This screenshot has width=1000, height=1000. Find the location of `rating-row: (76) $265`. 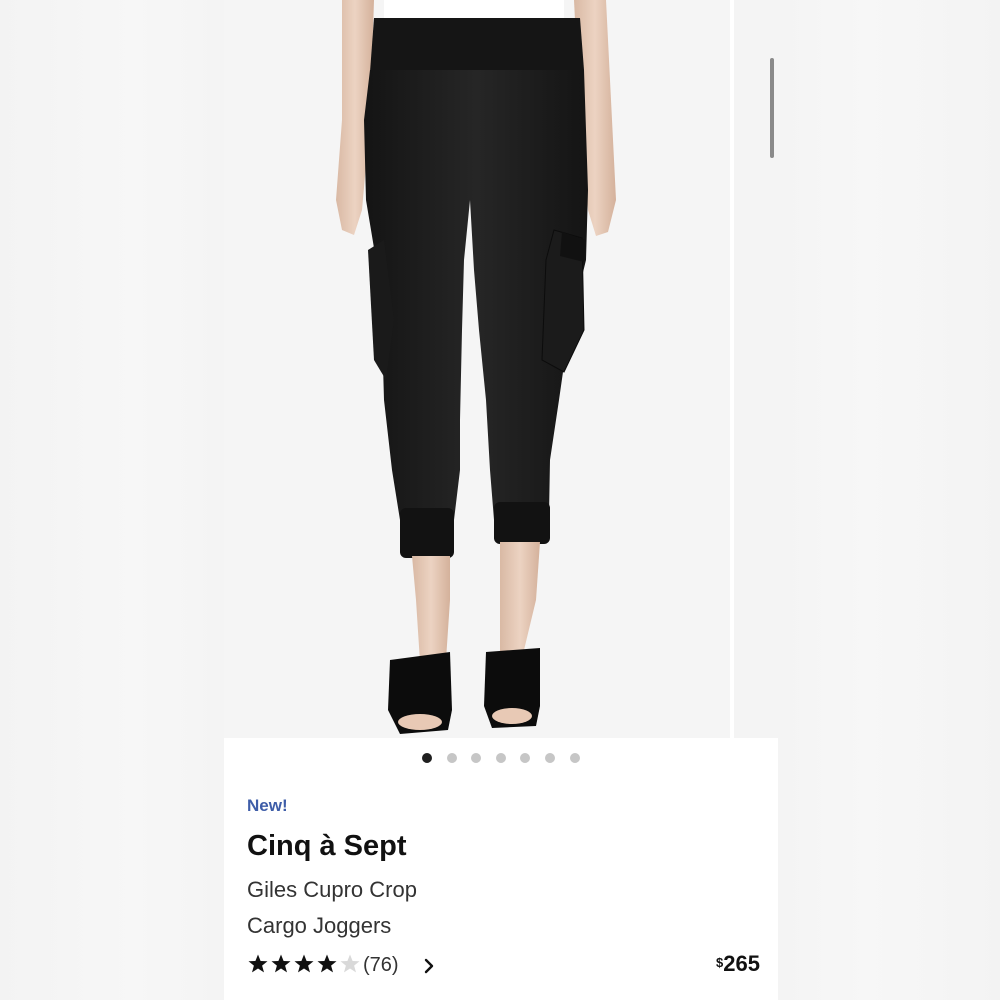

rating-row: (76) $265 is located at coordinates (507, 967).